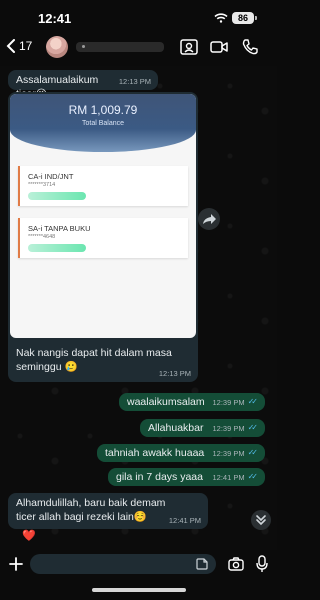  I want to click on message-outgoing: tahniah awakk huaaa 12:39 PM ✓✓, so click(181, 453).